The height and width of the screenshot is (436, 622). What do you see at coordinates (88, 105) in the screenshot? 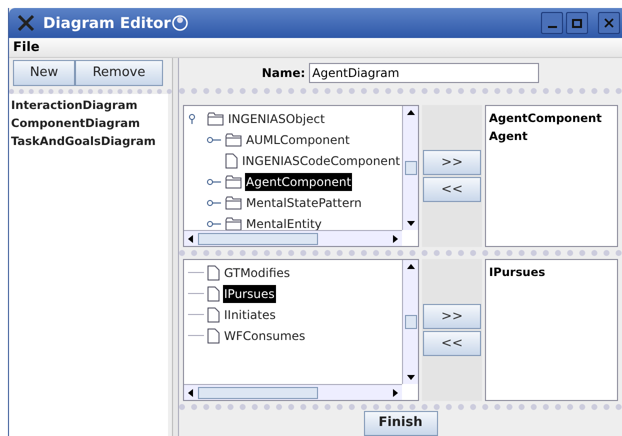
I see `diagram-item: InteractionDiagram` at bounding box center [88, 105].